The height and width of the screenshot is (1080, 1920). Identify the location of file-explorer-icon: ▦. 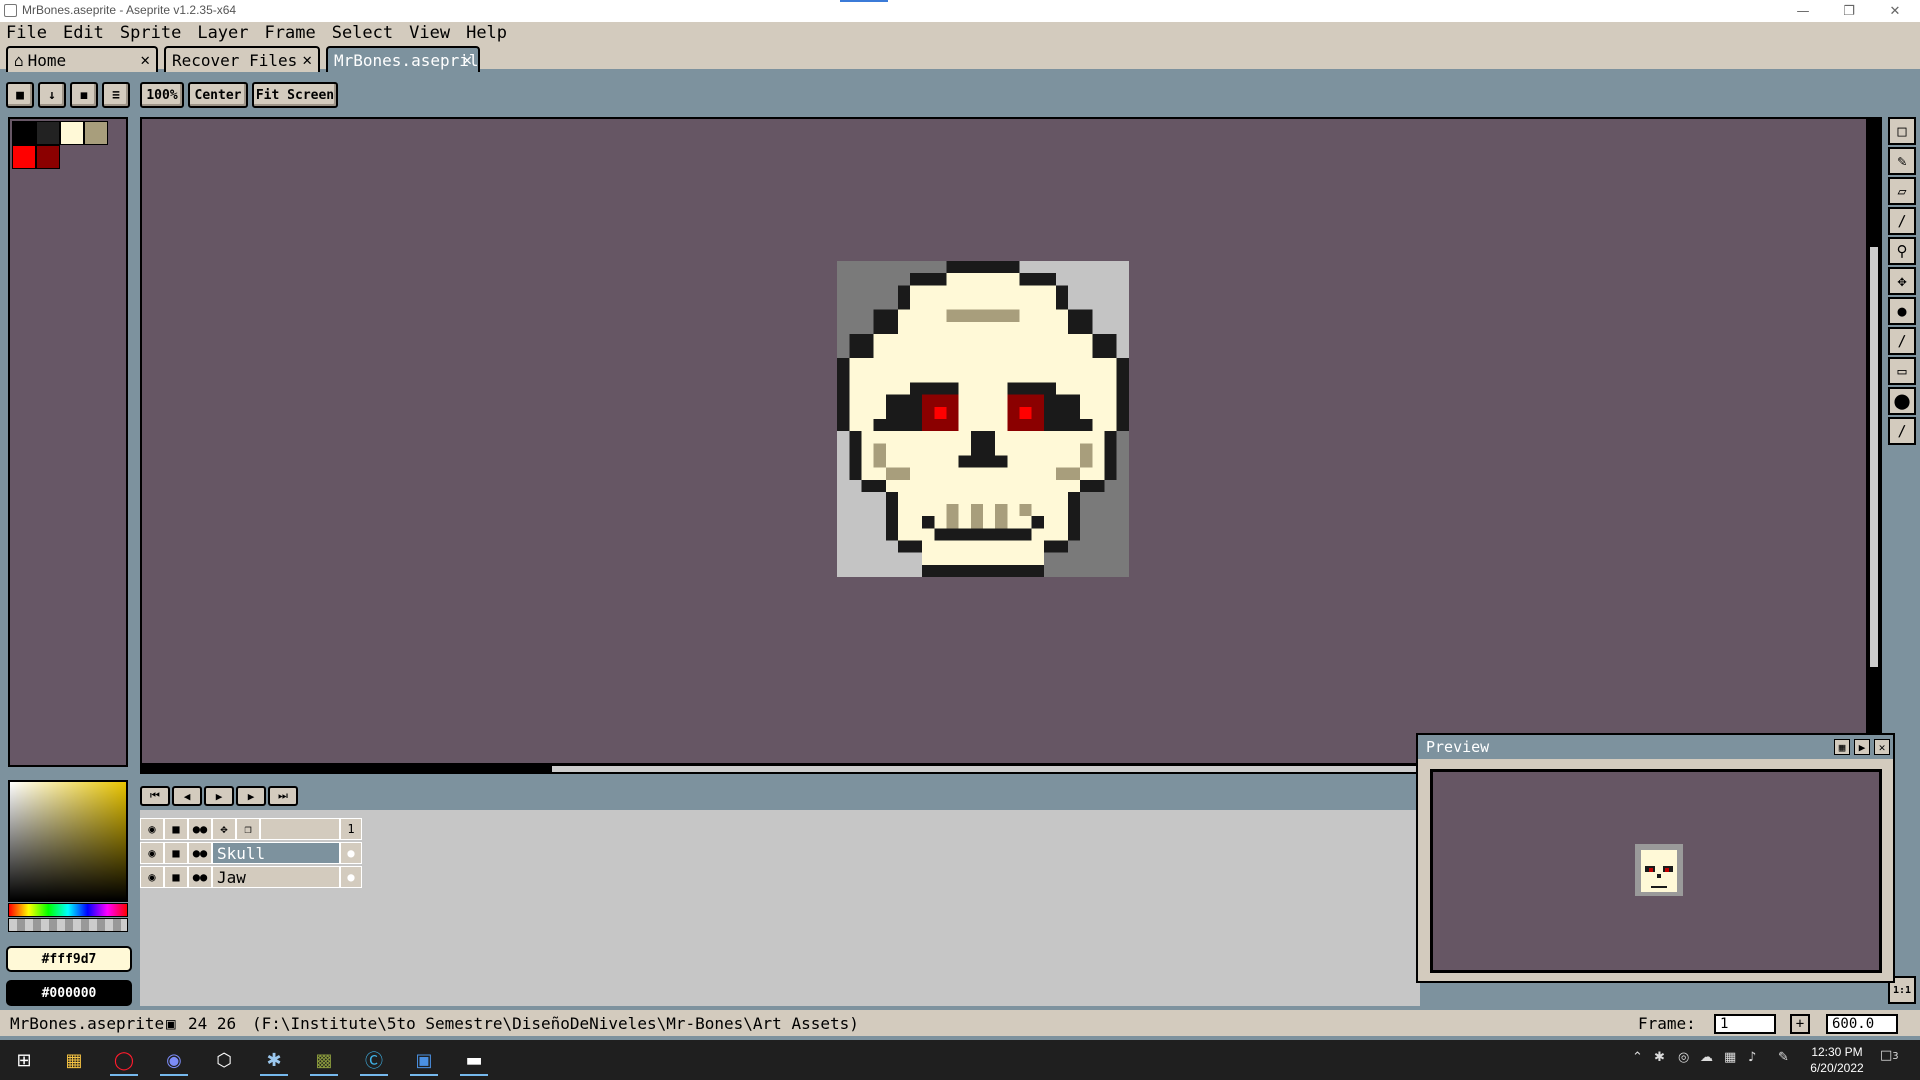
(74, 1060).